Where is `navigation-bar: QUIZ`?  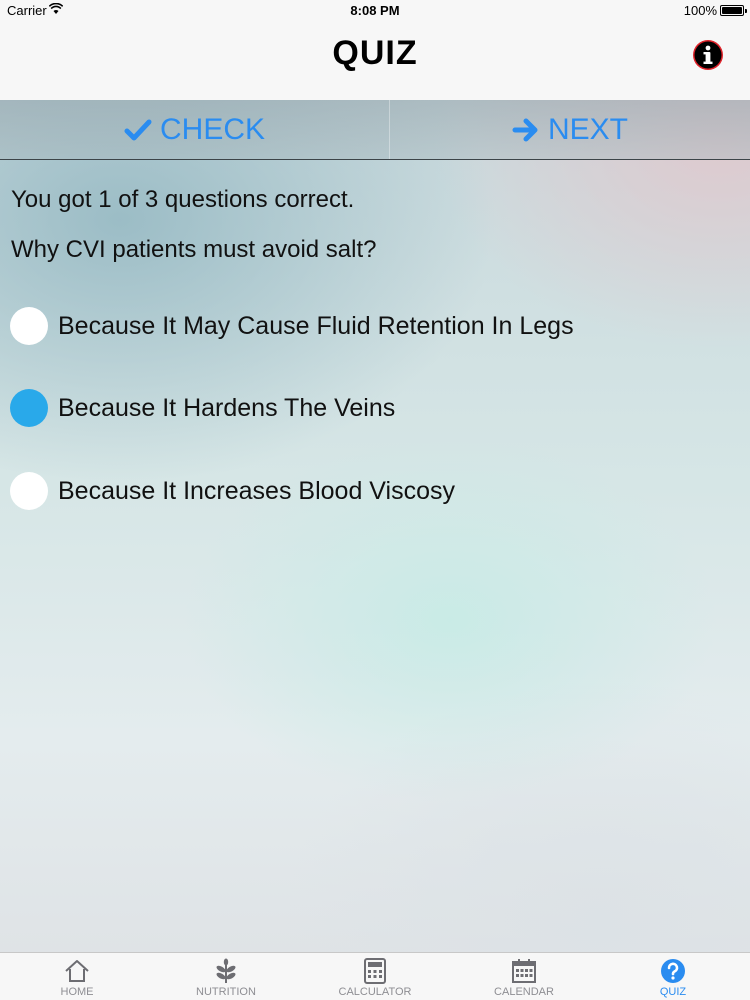 navigation-bar: QUIZ is located at coordinates (375, 61).